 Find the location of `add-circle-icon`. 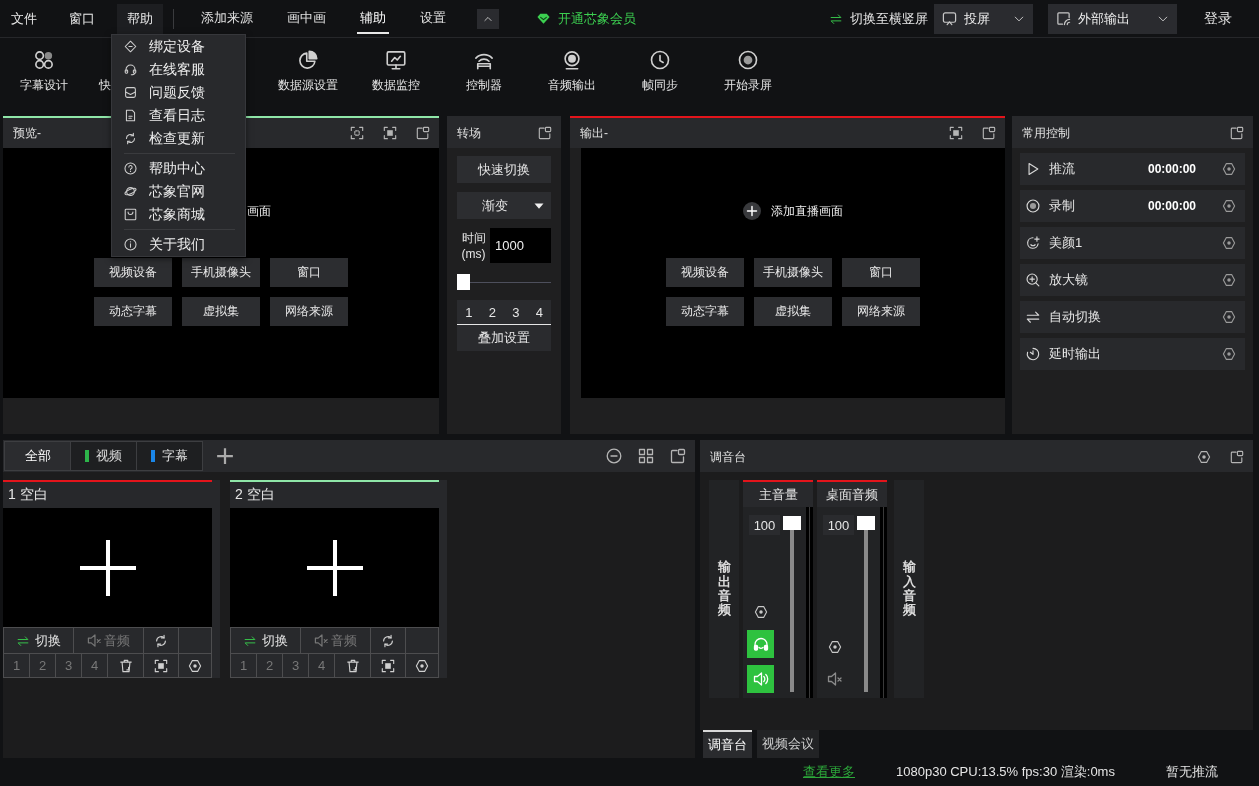

add-circle-icon is located at coordinates (752, 211).